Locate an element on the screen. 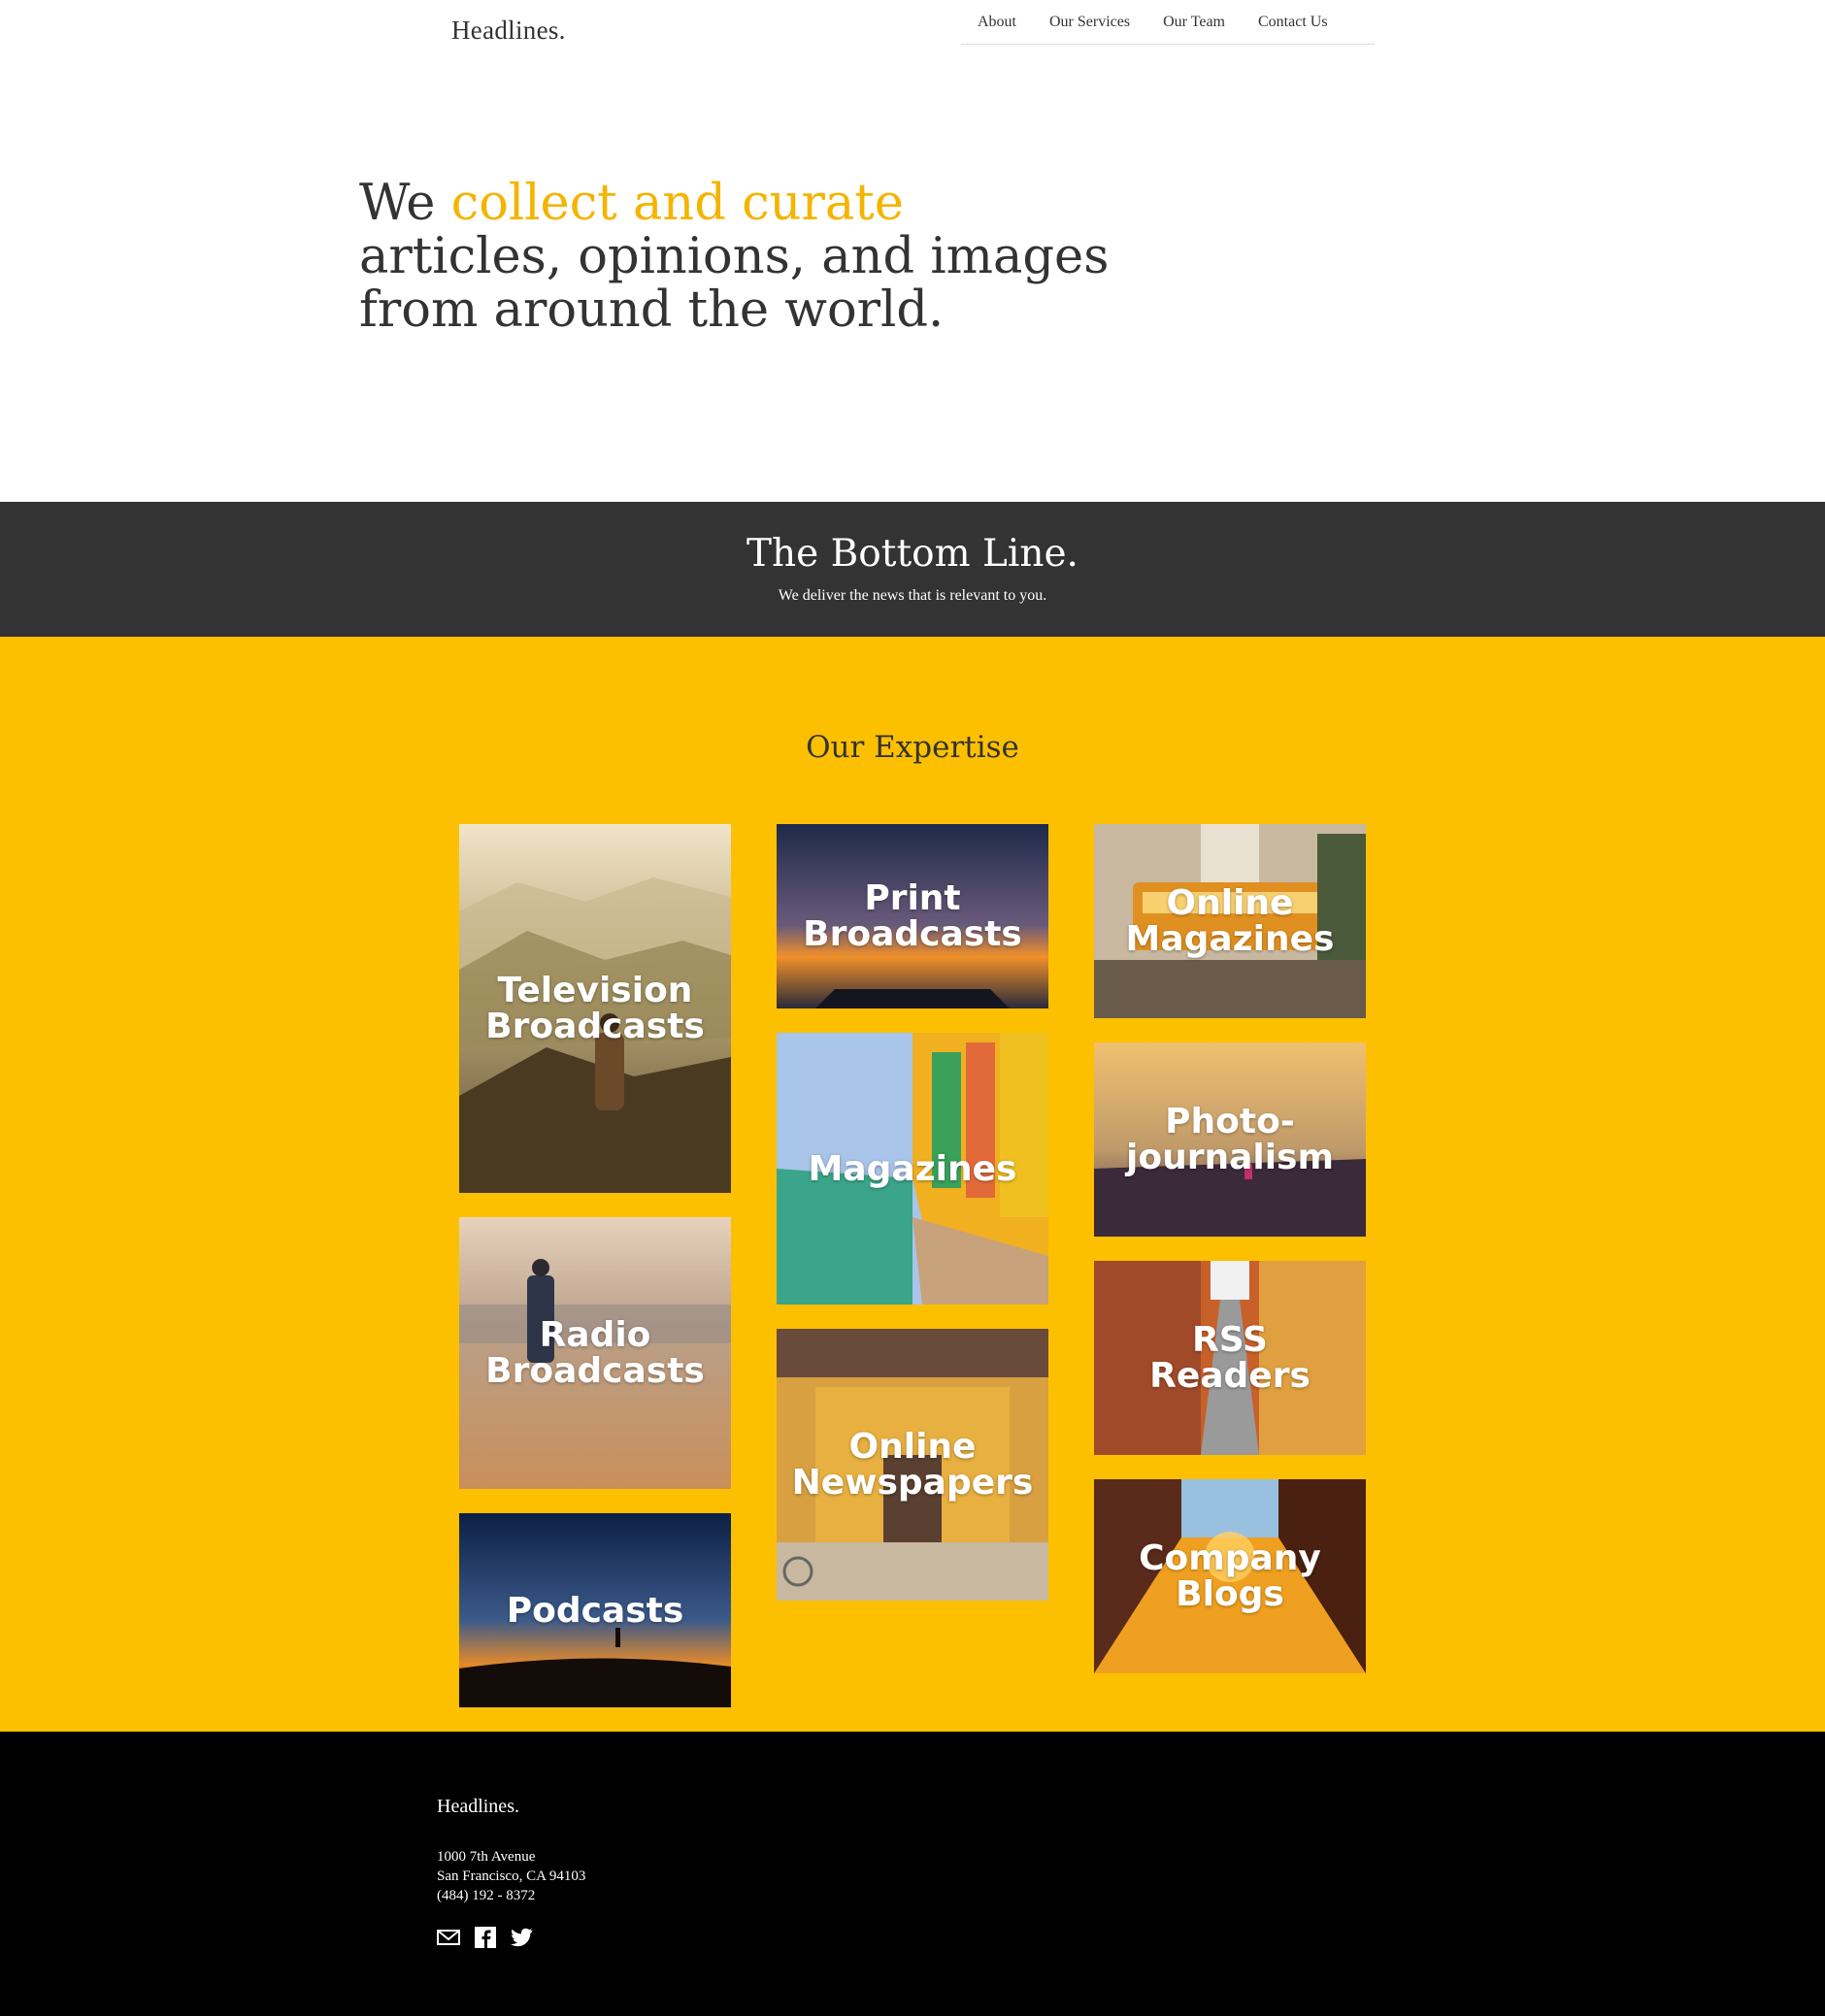 This screenshot has height=2016, width=1825. tile-radio-broadcasts: Radio Broadcasts is located at coordinates (595, 1353).